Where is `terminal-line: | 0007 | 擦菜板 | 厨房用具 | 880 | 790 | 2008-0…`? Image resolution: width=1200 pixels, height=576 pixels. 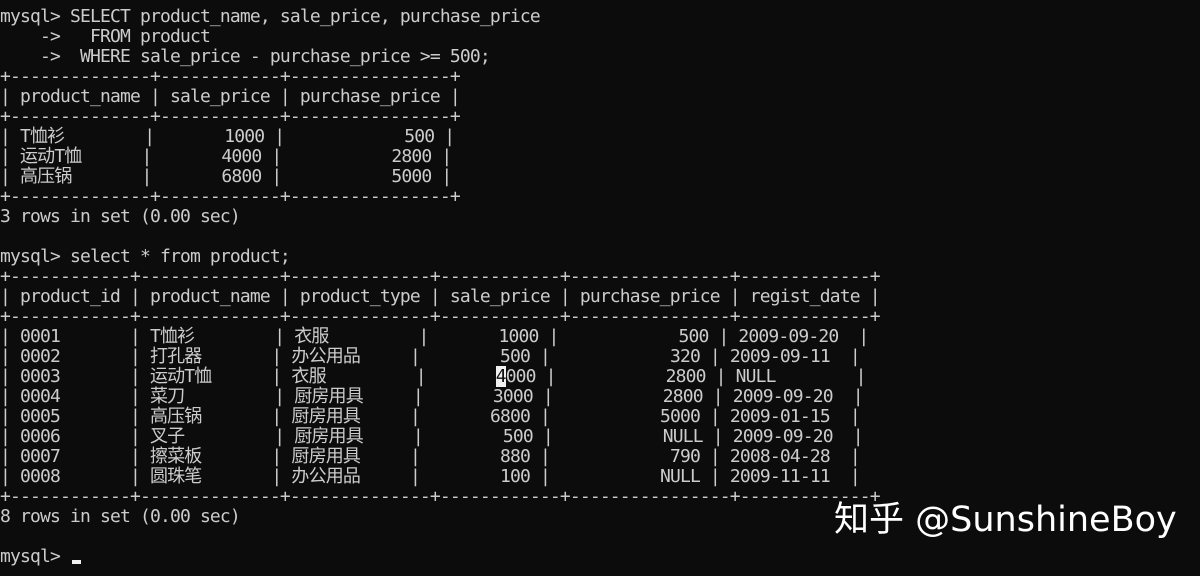 terminal-line: | 0007 | 擦菜板 | 厨房用具 | 880 | 790 | 2008-0… is located at coordinates (430, 456).